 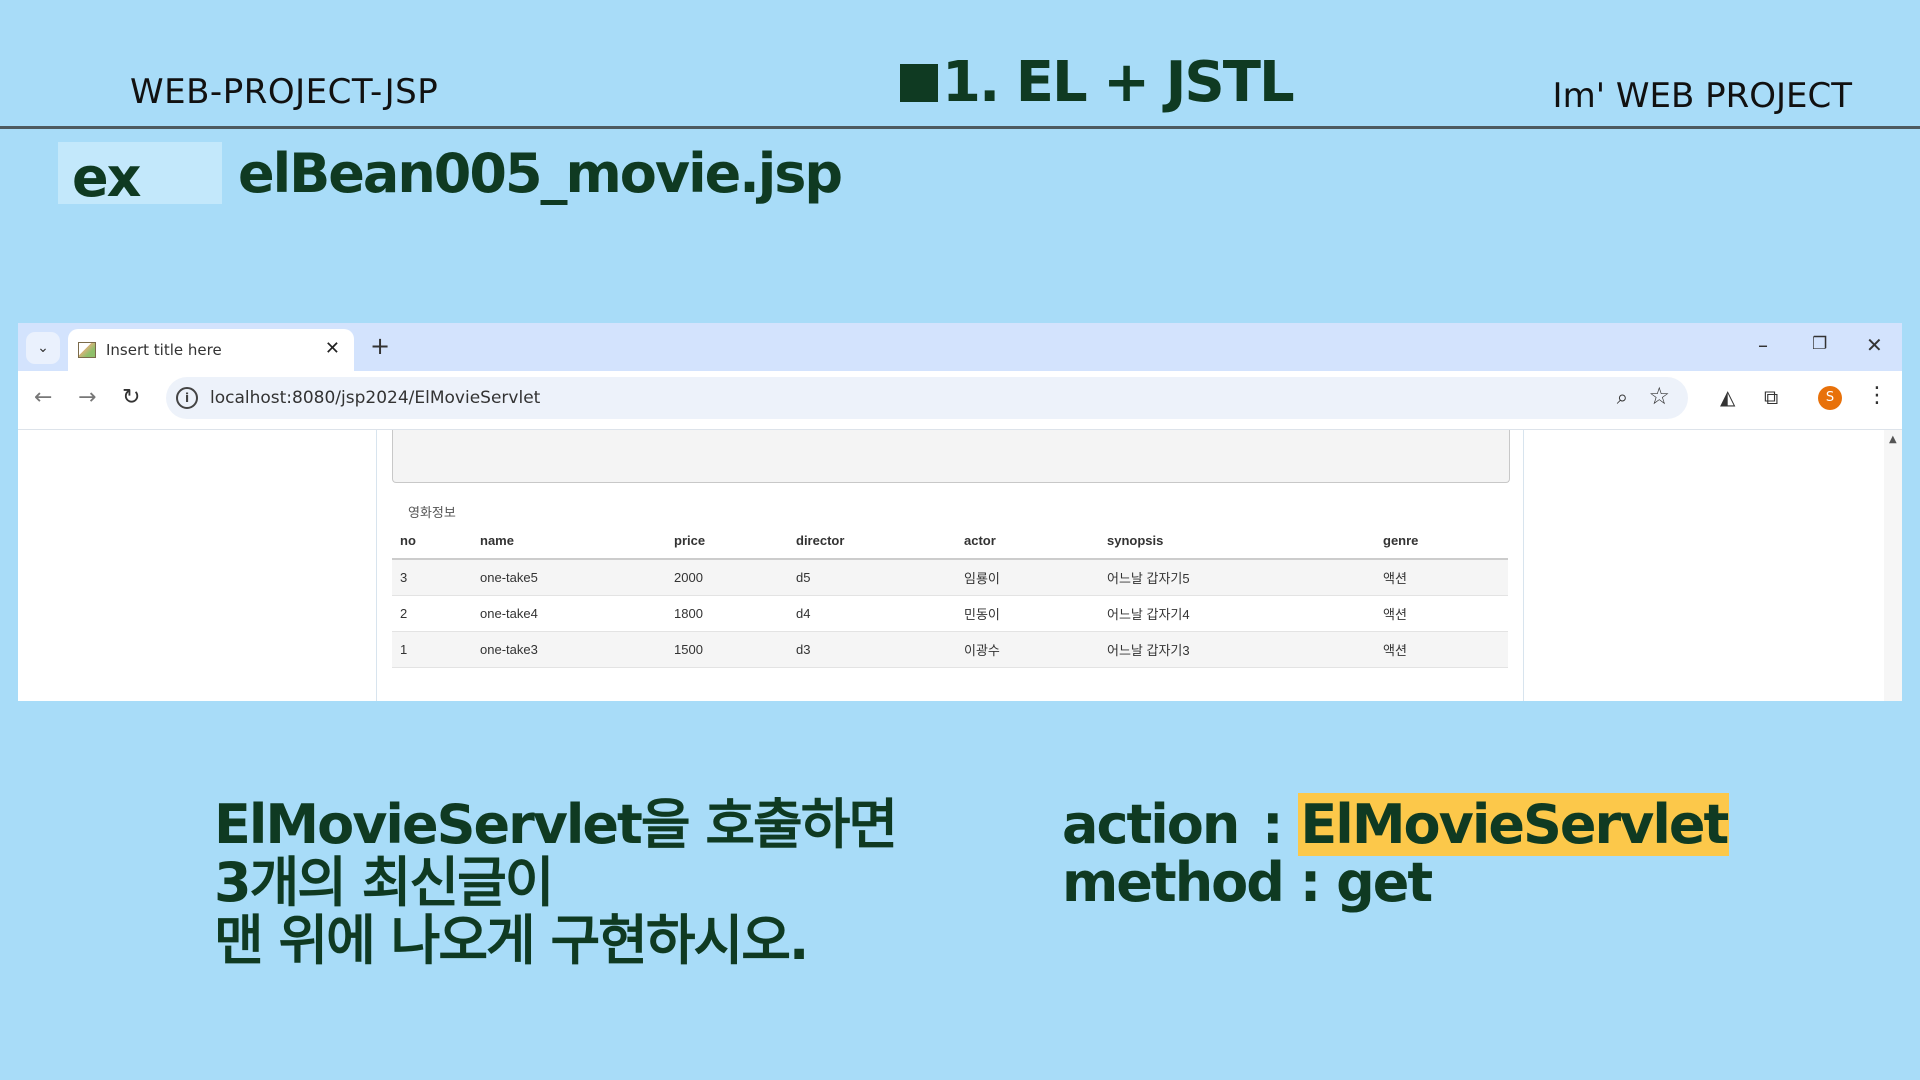 I want to click on spec-action-value: ElMovieServlet, so click(x=1514, y=824).